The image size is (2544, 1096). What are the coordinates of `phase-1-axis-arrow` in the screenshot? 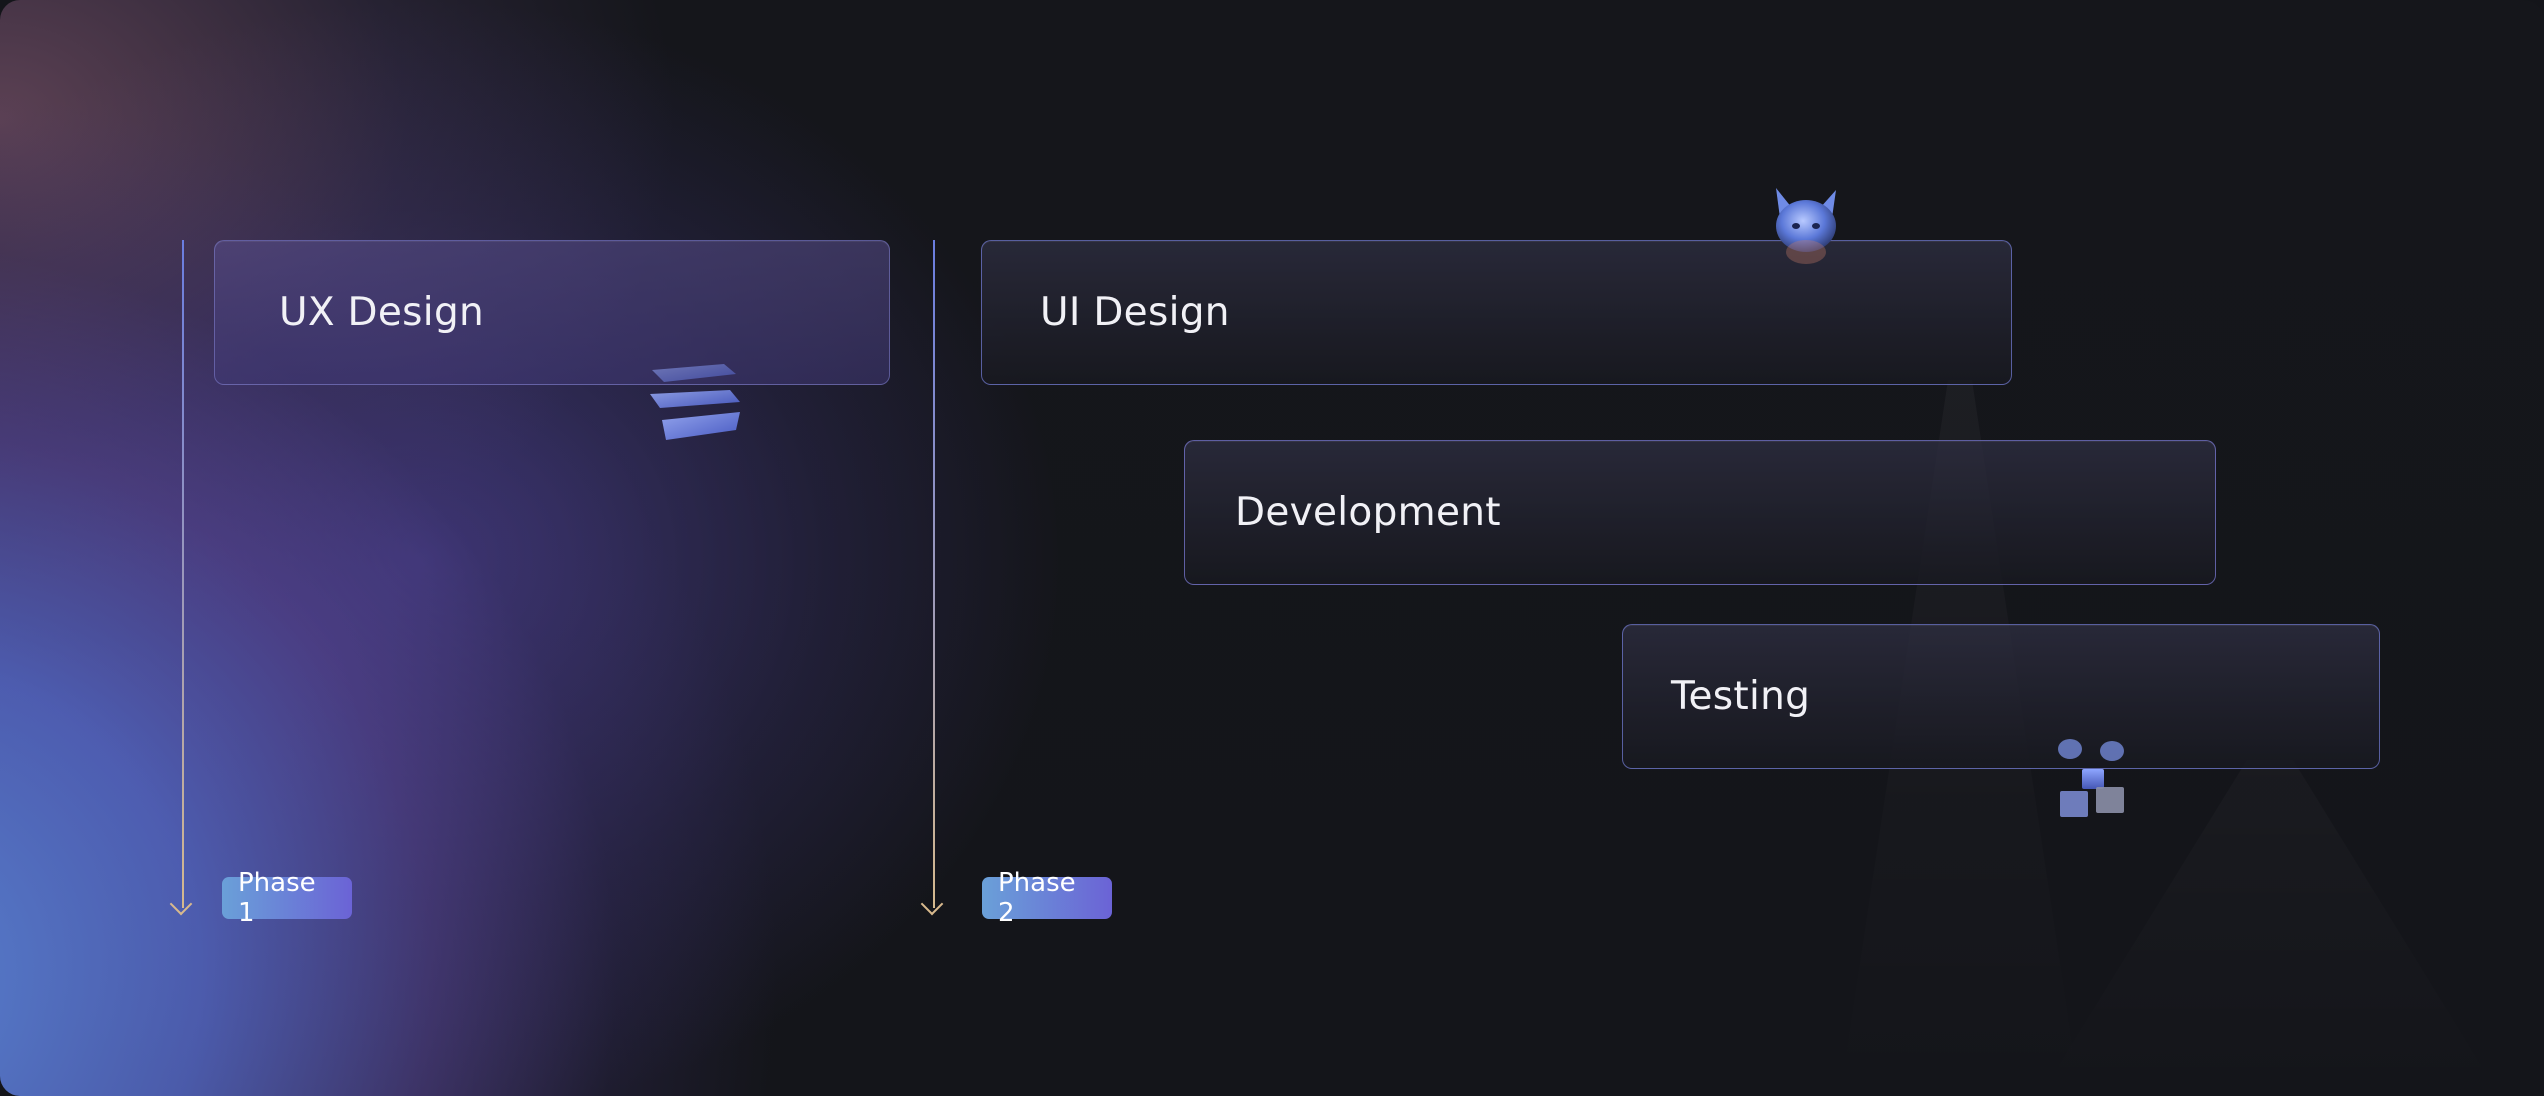 It's located at (181, 578).